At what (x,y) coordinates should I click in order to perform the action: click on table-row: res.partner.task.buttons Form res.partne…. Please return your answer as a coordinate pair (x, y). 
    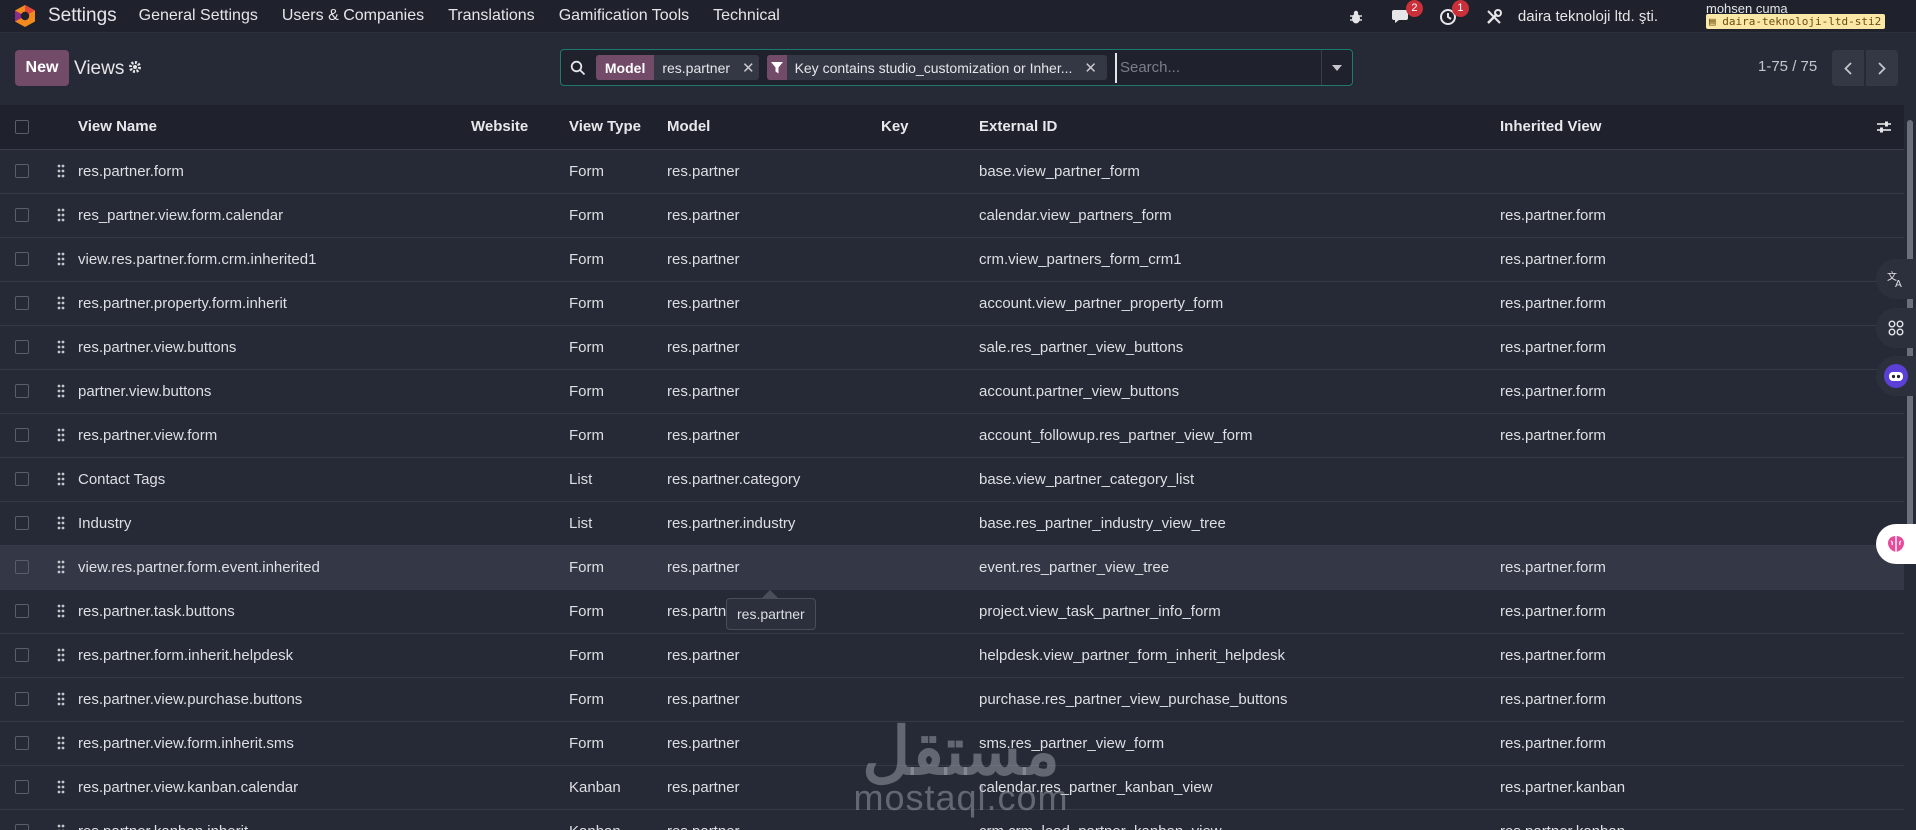
    Looking at the image, I should click on (952, 611).